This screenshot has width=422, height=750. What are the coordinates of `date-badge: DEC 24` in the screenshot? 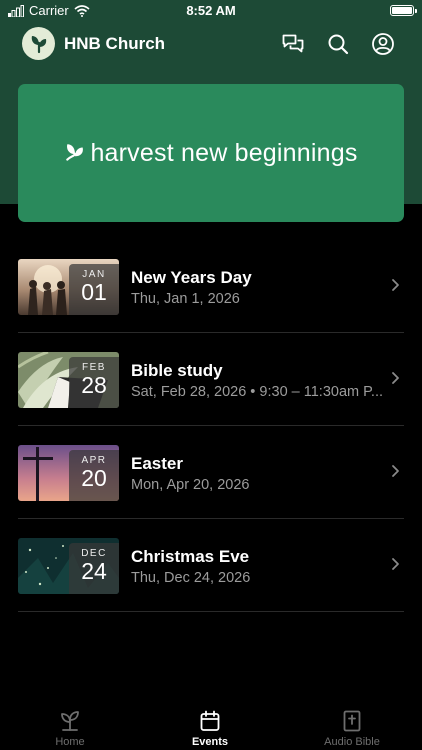 It's located at (94, 568).